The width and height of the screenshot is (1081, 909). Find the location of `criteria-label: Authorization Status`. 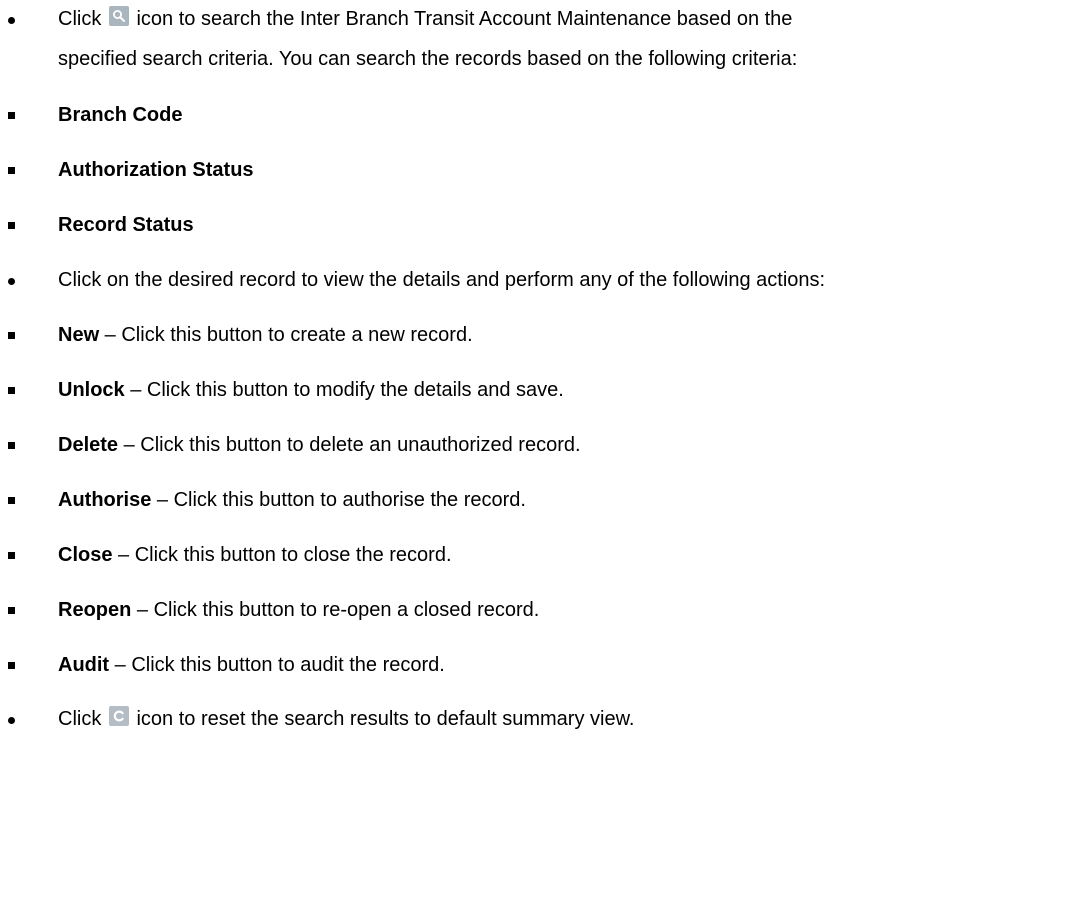

criteria-label: Authorization Status is located at coordinates (156, 170).